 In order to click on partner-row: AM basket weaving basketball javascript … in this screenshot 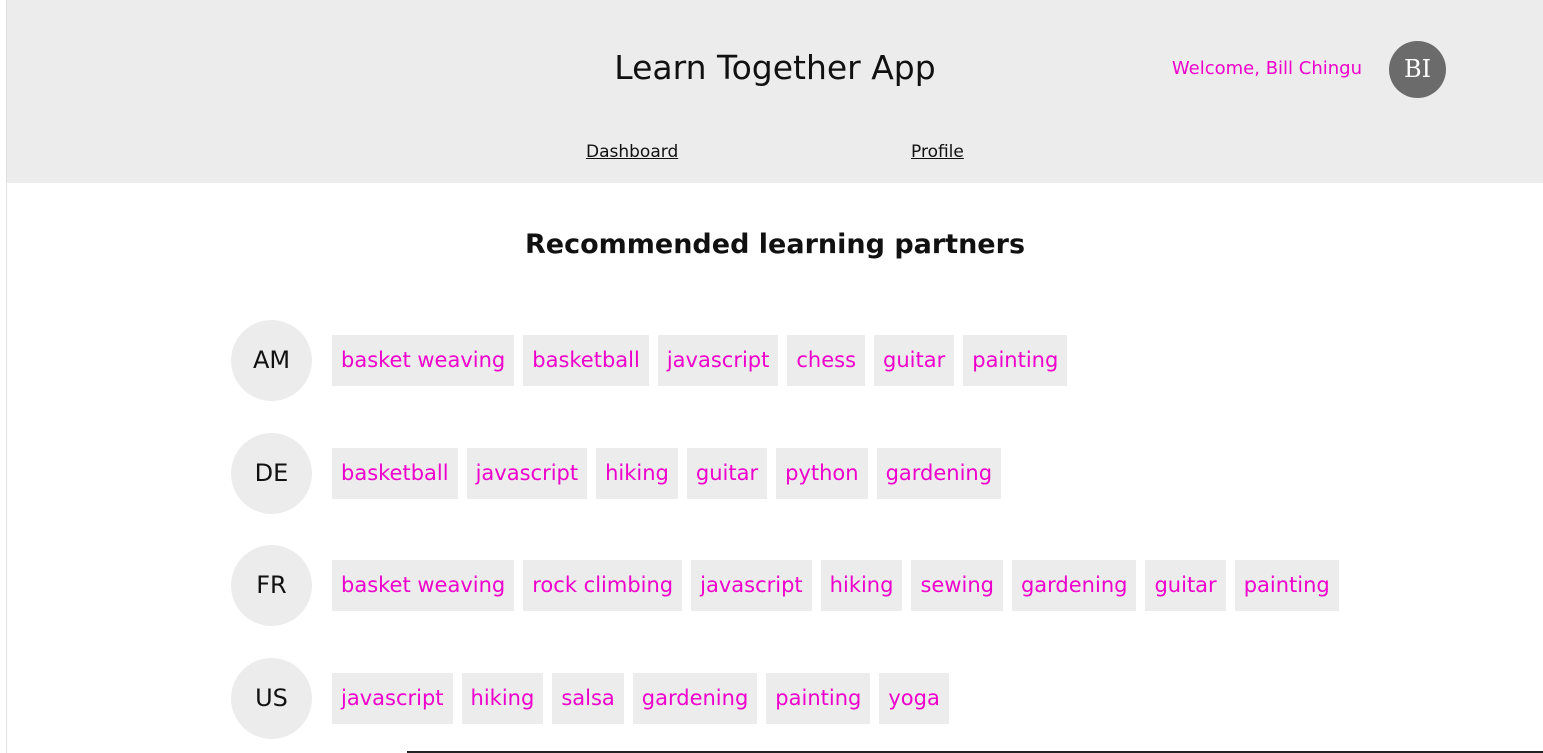, I will do `click(831, 361)`.